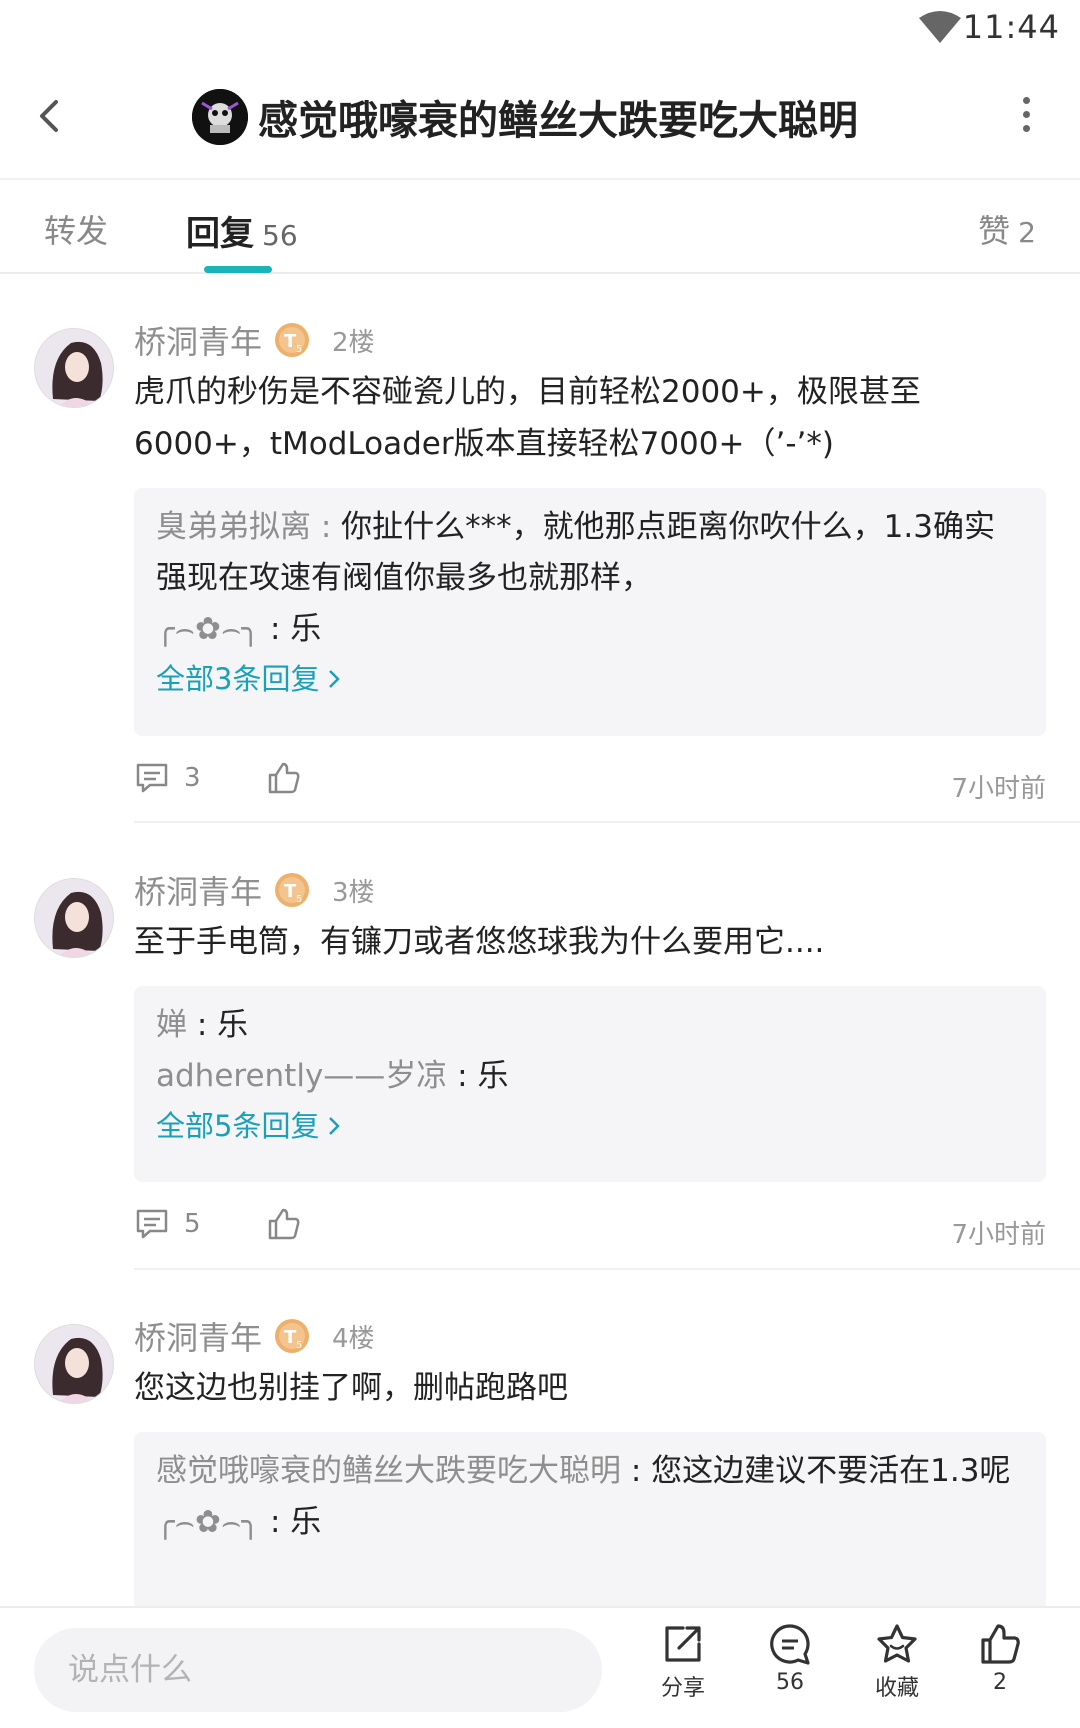 This screenshot has height=1728, width=1080. What do you see at coordinates (1027, 232) in the screenshot?
I see `tab-like-count: 2` at bounding box center [1027, 232].